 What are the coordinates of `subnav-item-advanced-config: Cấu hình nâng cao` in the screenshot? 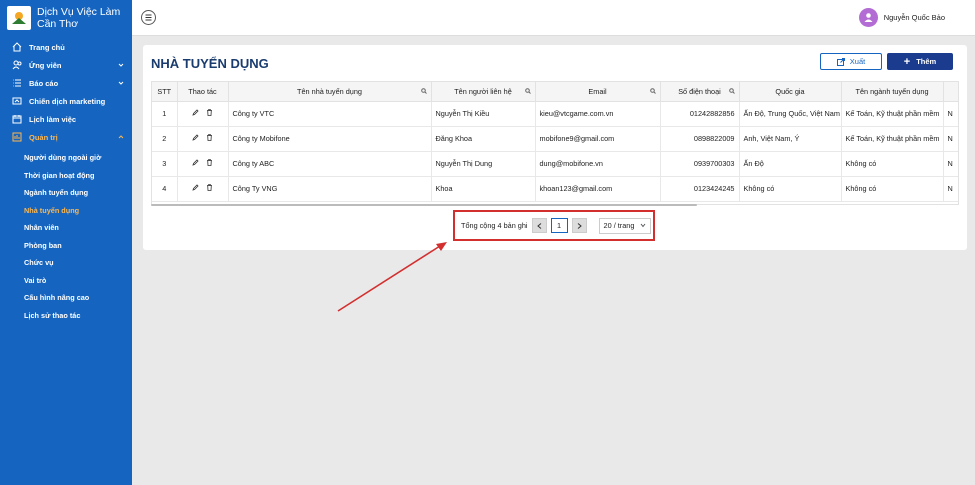 It's located at (66, 298).